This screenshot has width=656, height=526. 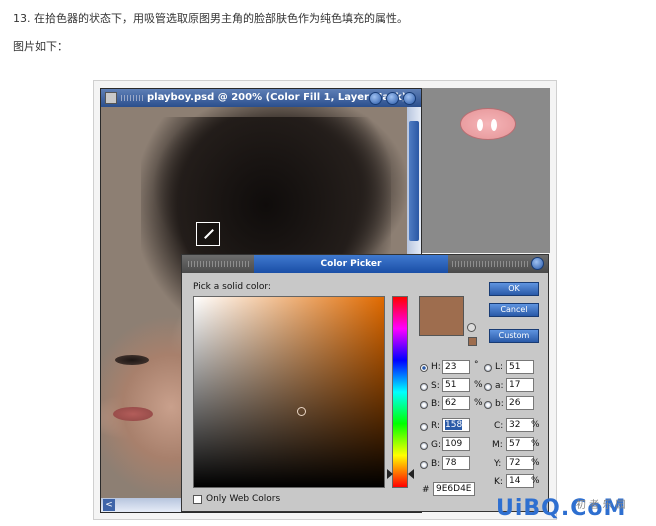 What do you see at coordinates (132, 360) in the screenshot?
I see `eye-region` at bounding box center [132, 360].